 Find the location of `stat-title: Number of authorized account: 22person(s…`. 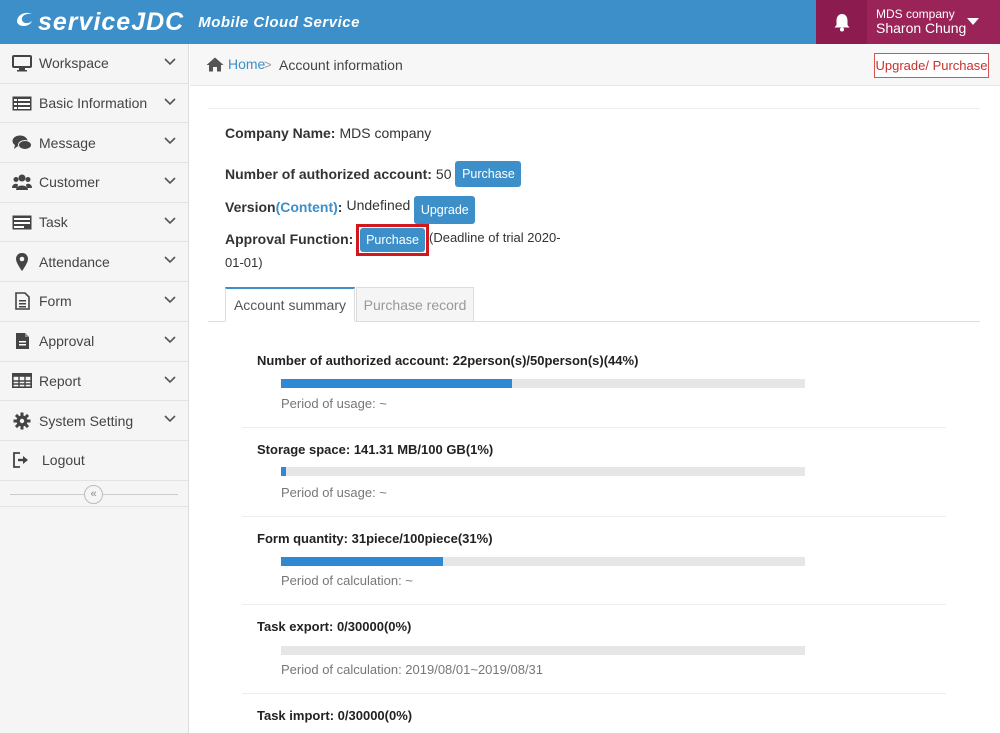

stat-title: Number of authorized account: 22person(s… is located at coordinates (448, 360).